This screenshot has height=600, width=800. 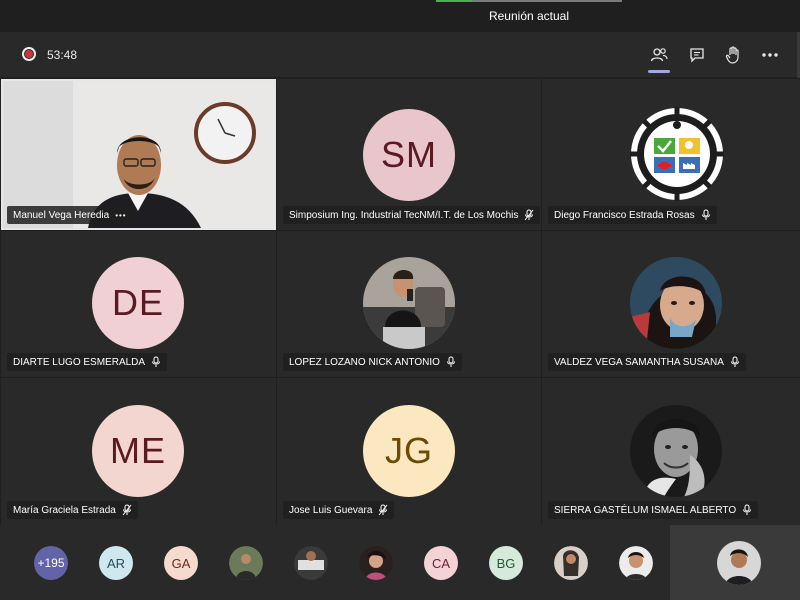 I want to click on participant-nameplate: Diego Francisco Estrada Rosas, so click(x=632, y=215).